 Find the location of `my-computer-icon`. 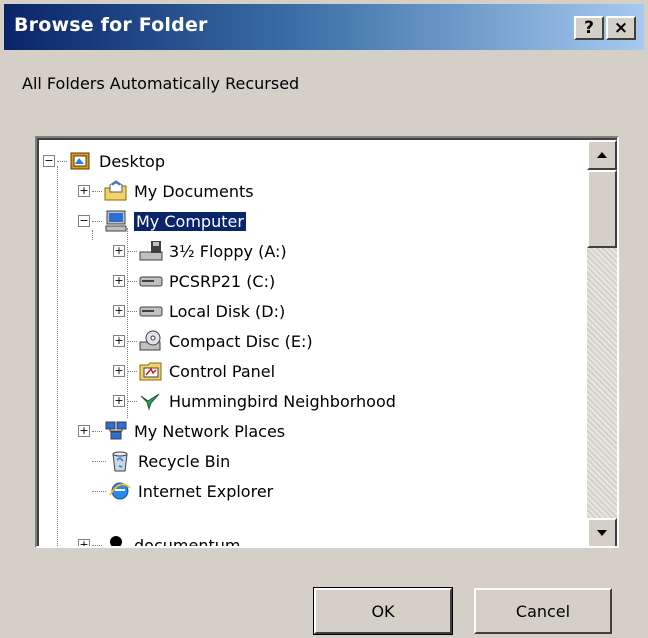

my-computer-icon is located at coordinates (116, 221).